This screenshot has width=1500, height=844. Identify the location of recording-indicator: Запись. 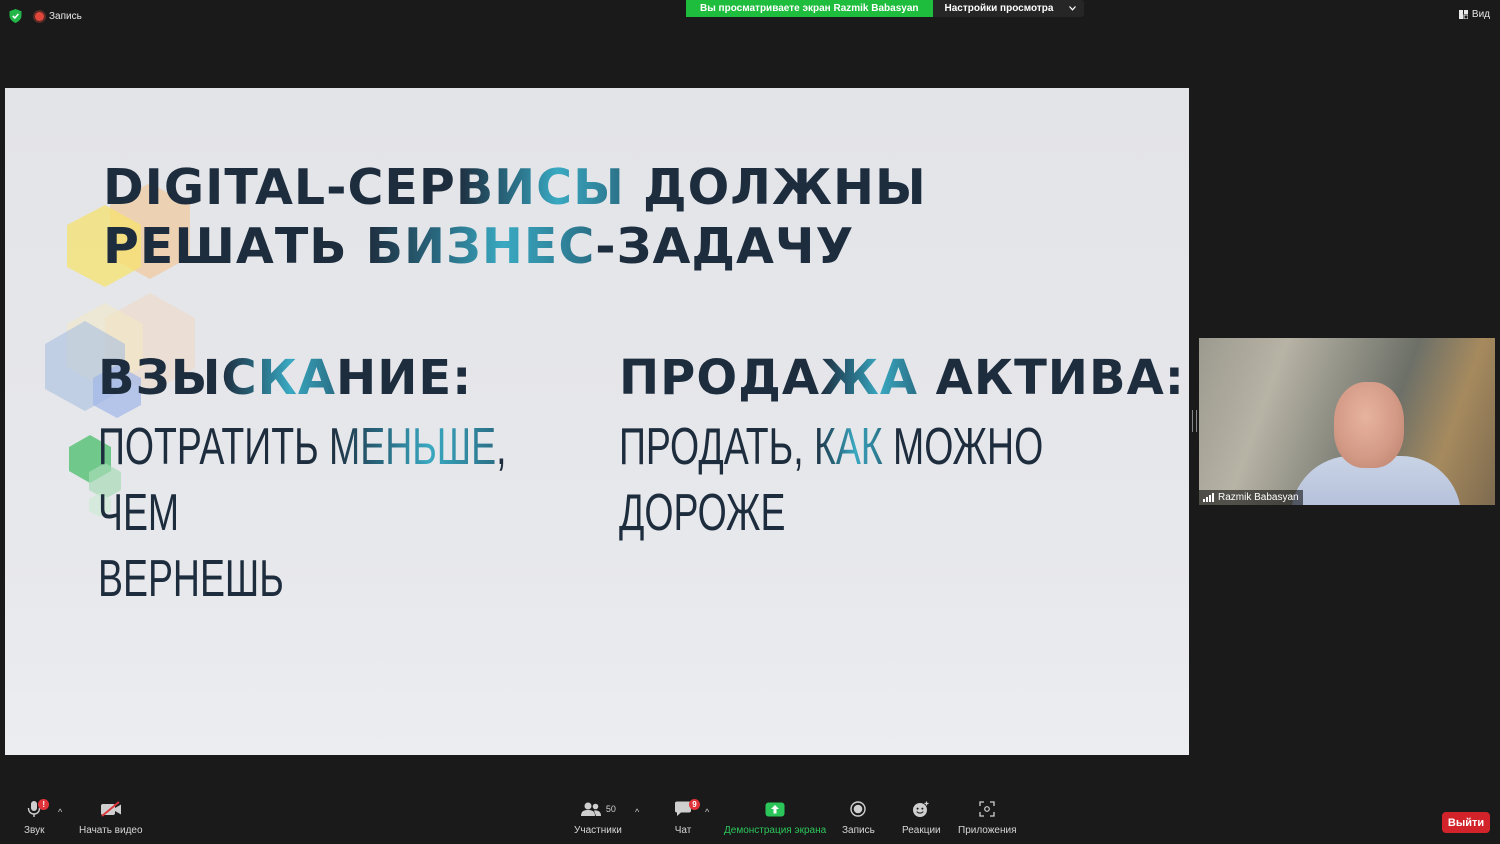
(58, 16).